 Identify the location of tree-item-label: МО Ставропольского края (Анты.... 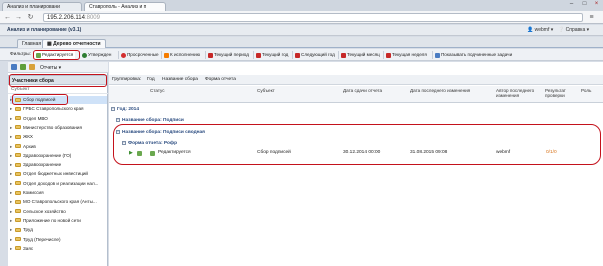
(60, 202).